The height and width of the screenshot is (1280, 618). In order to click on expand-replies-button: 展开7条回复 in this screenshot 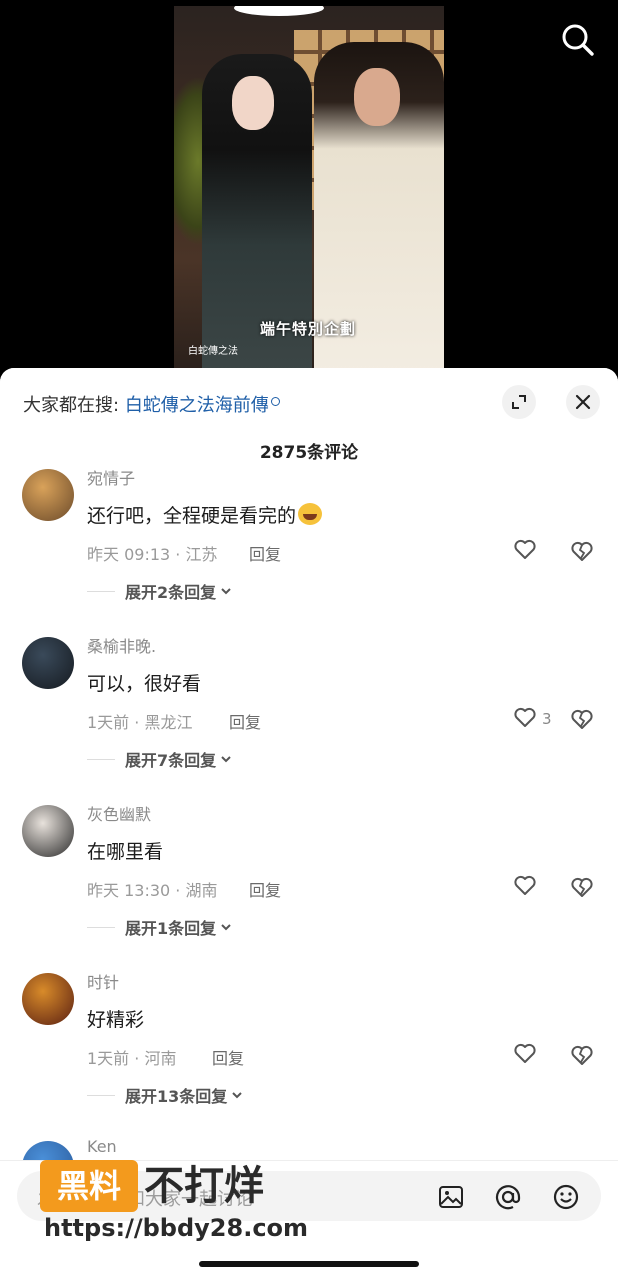, I will do `click(160, 759)`.